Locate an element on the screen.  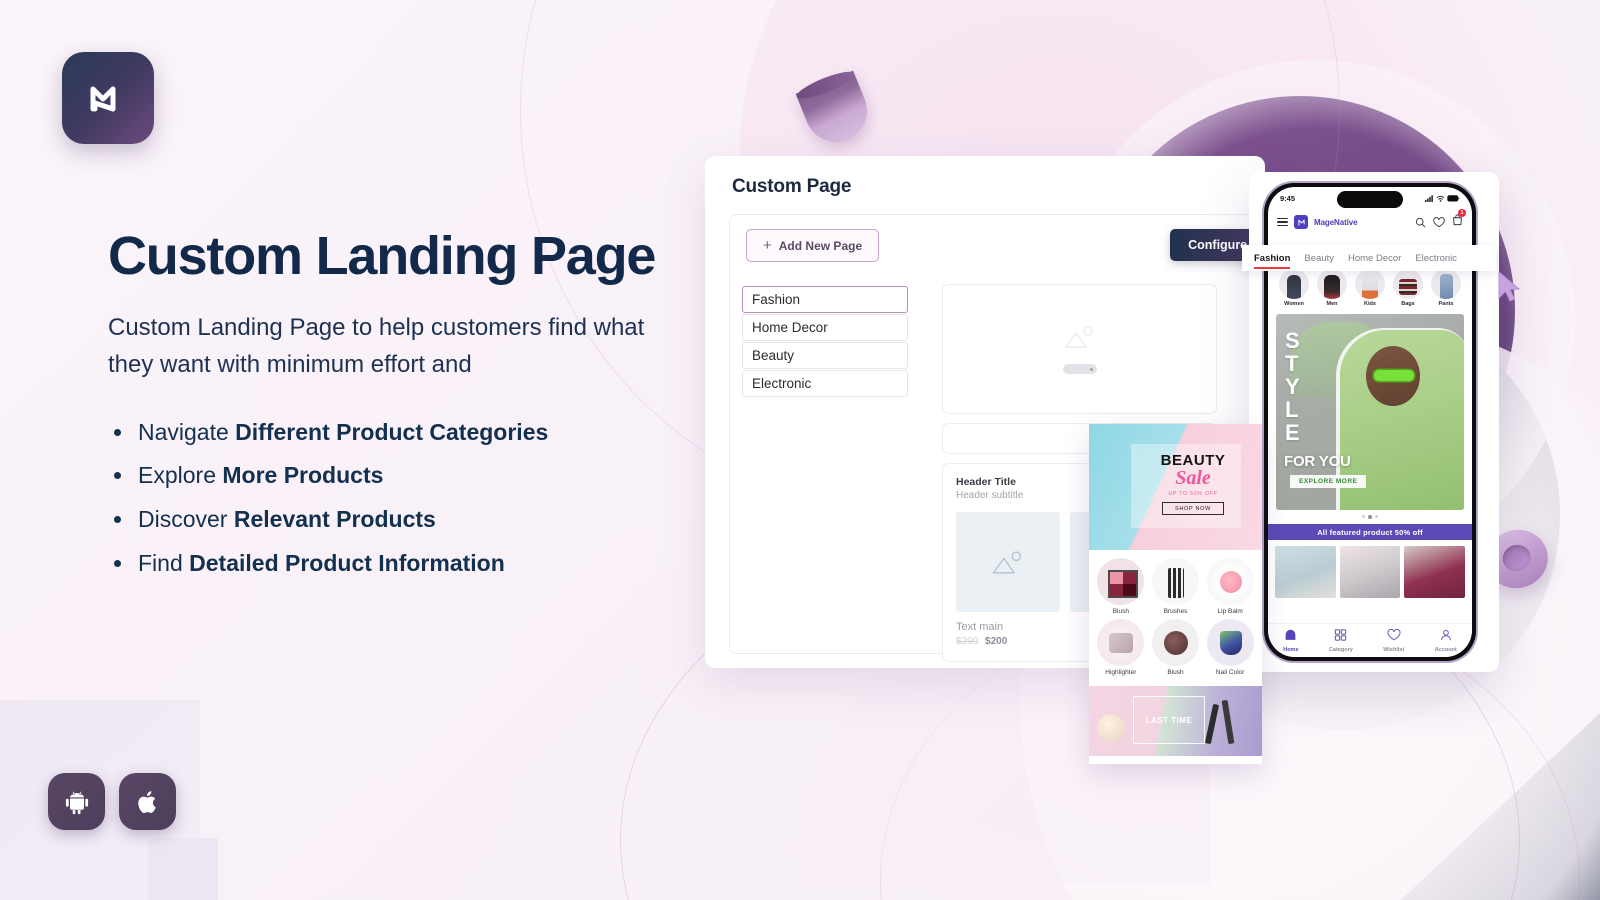
page-title: Custom Landing Page is located at coordinates (382, 256).